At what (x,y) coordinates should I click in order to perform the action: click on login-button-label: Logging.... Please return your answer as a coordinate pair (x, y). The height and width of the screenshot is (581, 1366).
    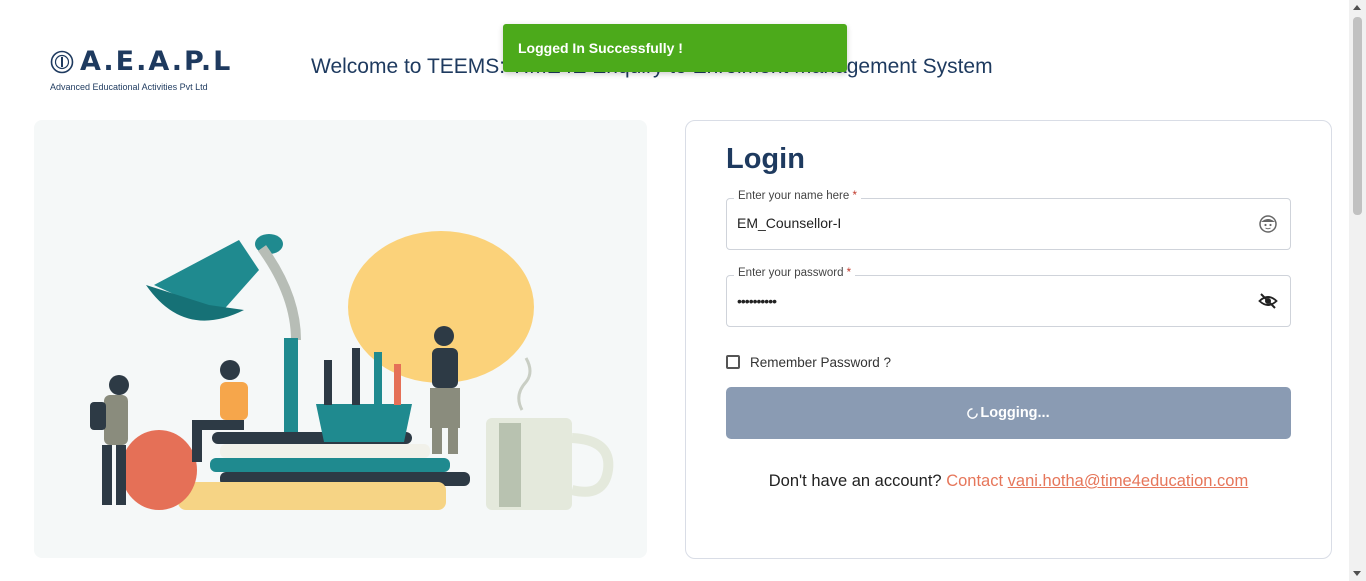
    Looking at the image, I should click on (1015, 413).